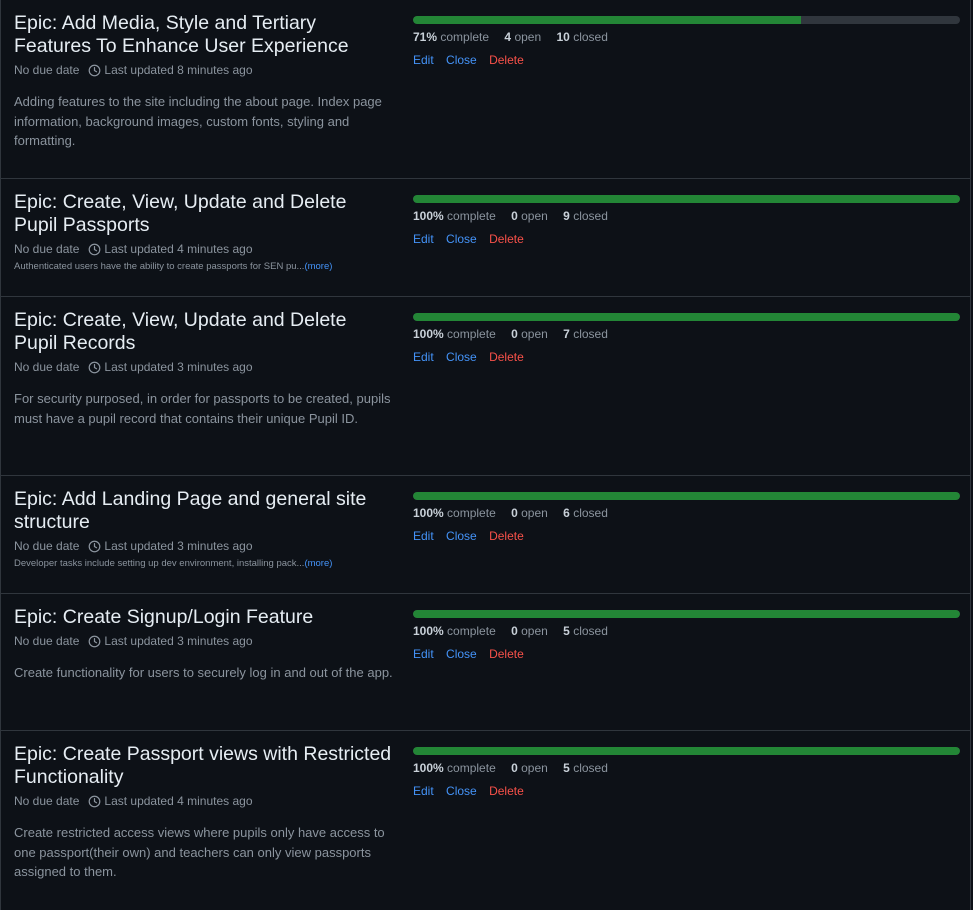 The width and height of the screenshot is (973, 910). Describe the element at coordinates (204, 70) in the screenshot. I see `milestone-meta: No due date Last updated 8 minutes ago` at that location.